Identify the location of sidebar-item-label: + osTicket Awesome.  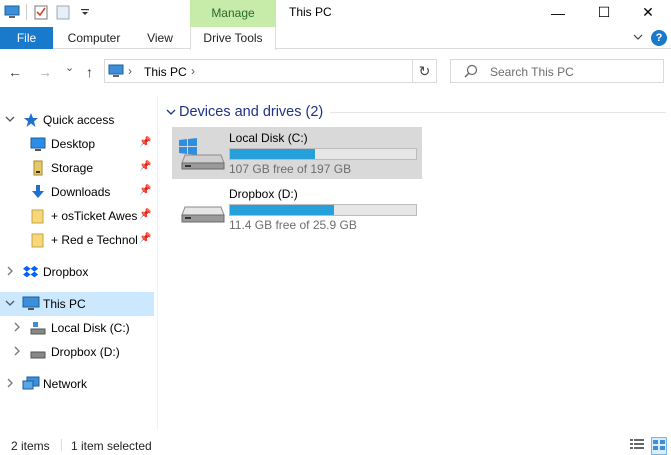
(94, 216).